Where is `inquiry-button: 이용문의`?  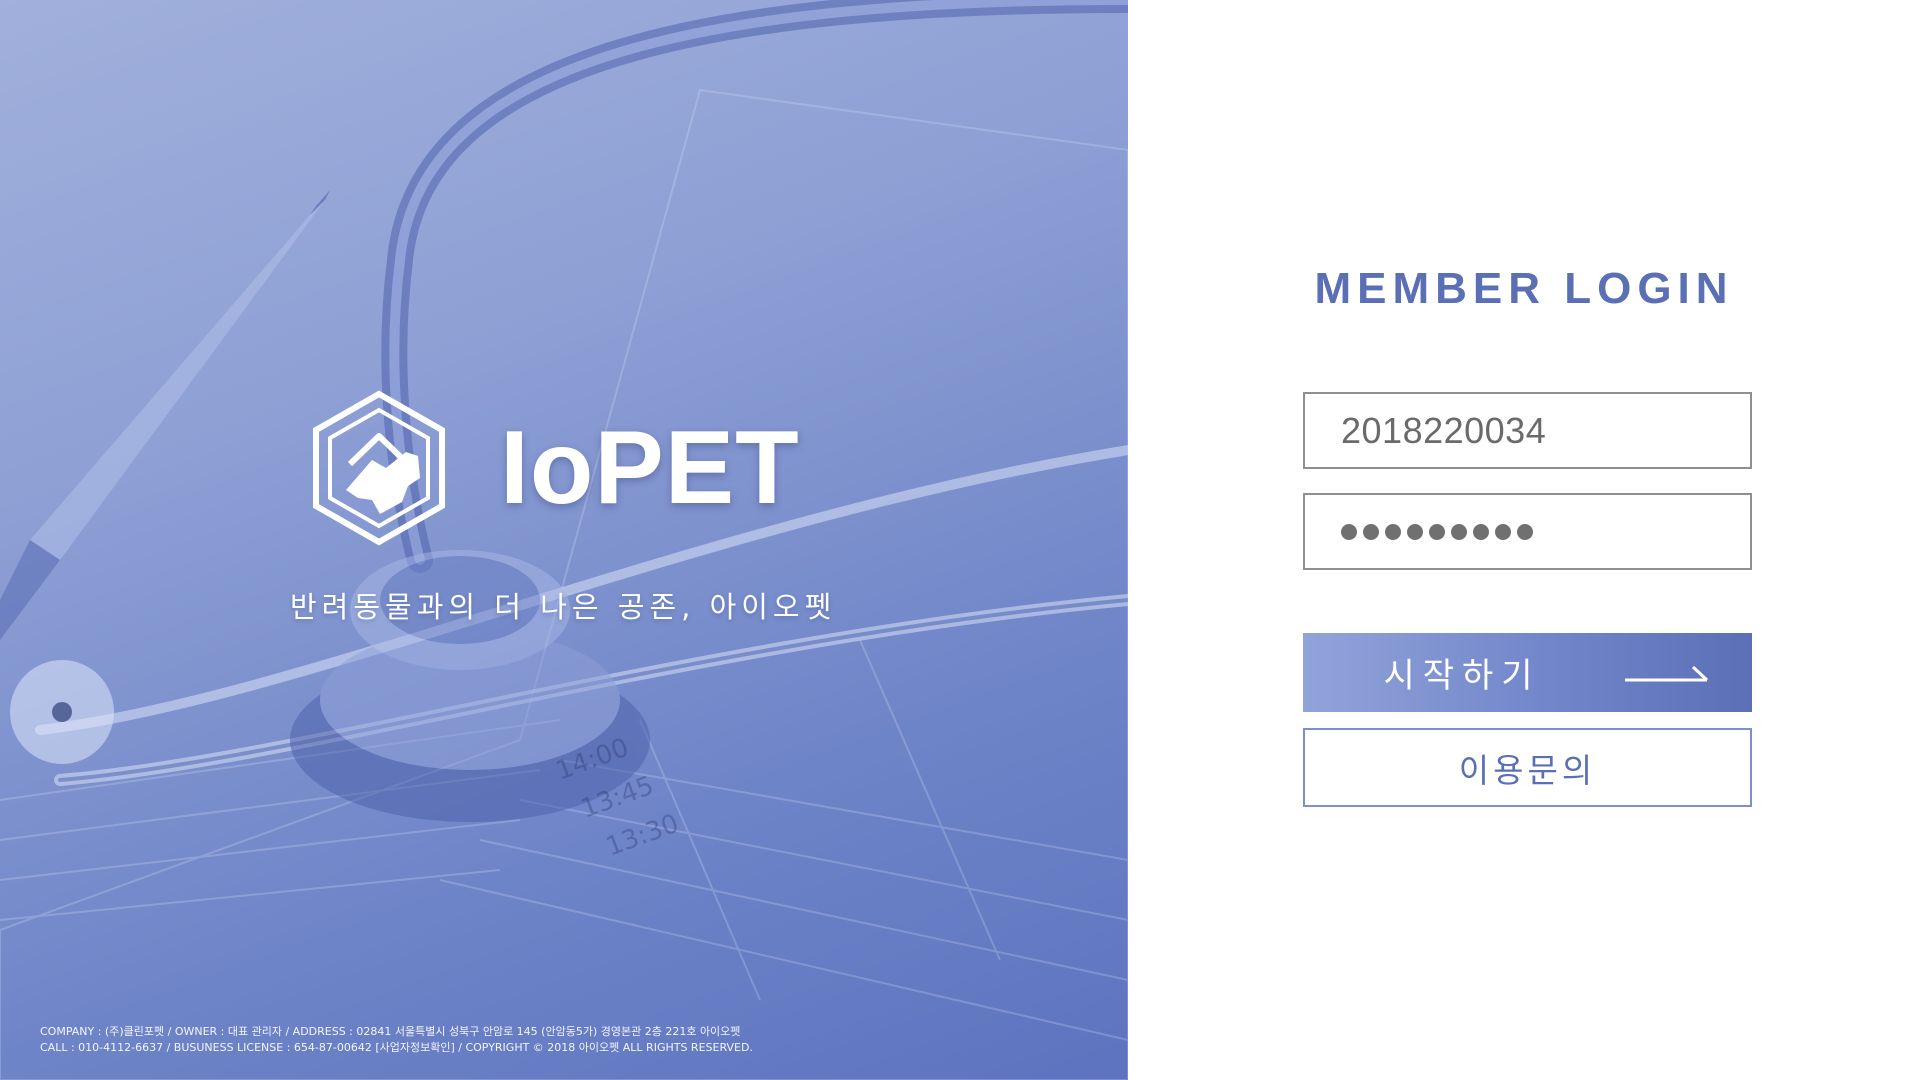 inquiry-button: 이용문의 is located at coordinates (1527, 767).